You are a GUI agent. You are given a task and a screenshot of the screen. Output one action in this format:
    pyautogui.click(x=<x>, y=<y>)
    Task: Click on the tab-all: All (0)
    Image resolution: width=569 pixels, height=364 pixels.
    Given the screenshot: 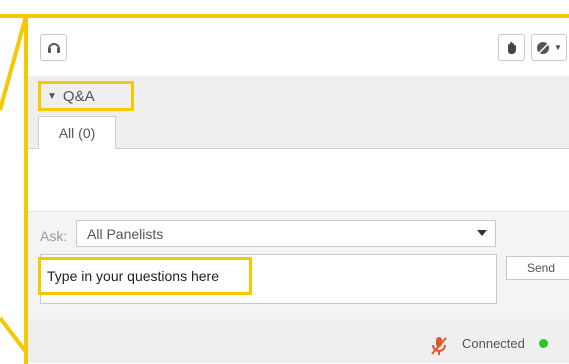 What is the action you would take?
    pyautogui.click(x=77, y=132)
    